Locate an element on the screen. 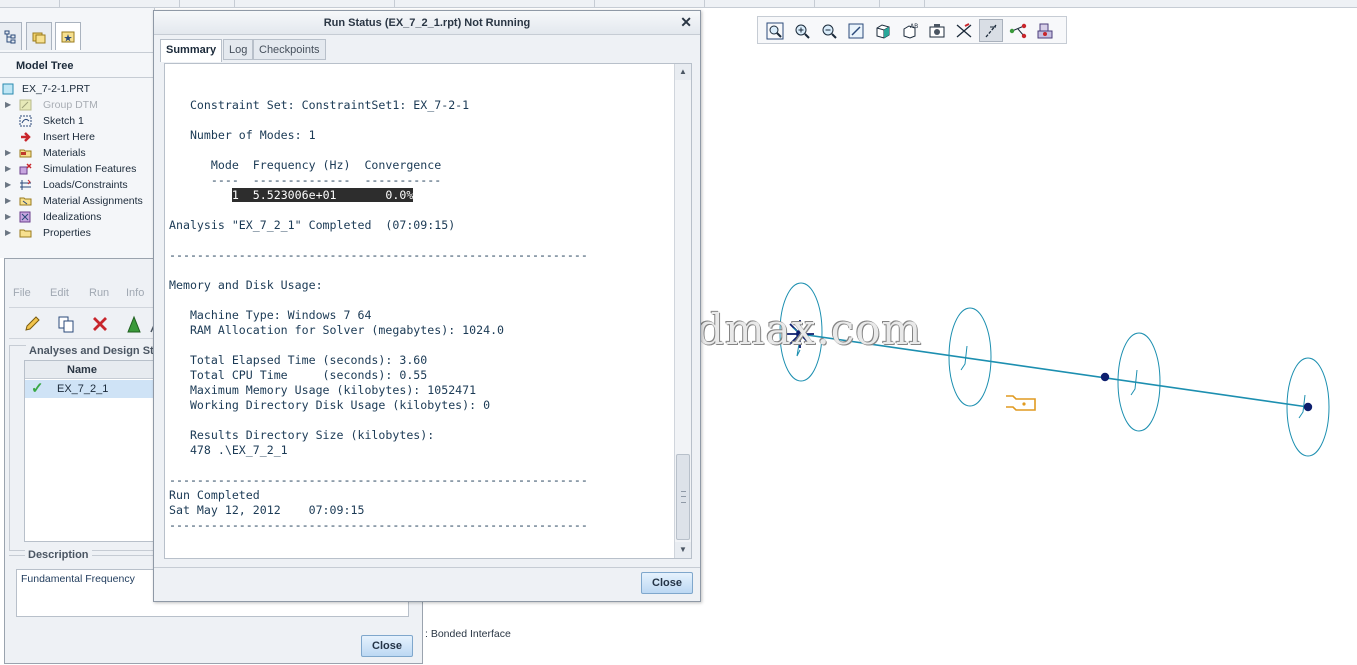 The width and height of the screenshot is (1357, 665). part-icon is located at coordinates (8, 89).